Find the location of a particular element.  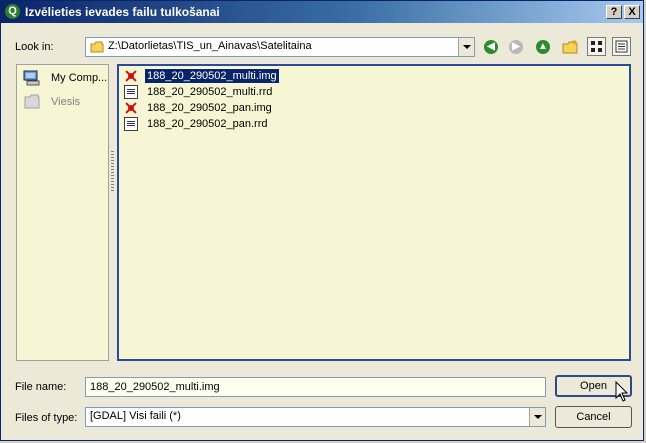

look-in-label: Look in: is located at coordinates (34, 47).